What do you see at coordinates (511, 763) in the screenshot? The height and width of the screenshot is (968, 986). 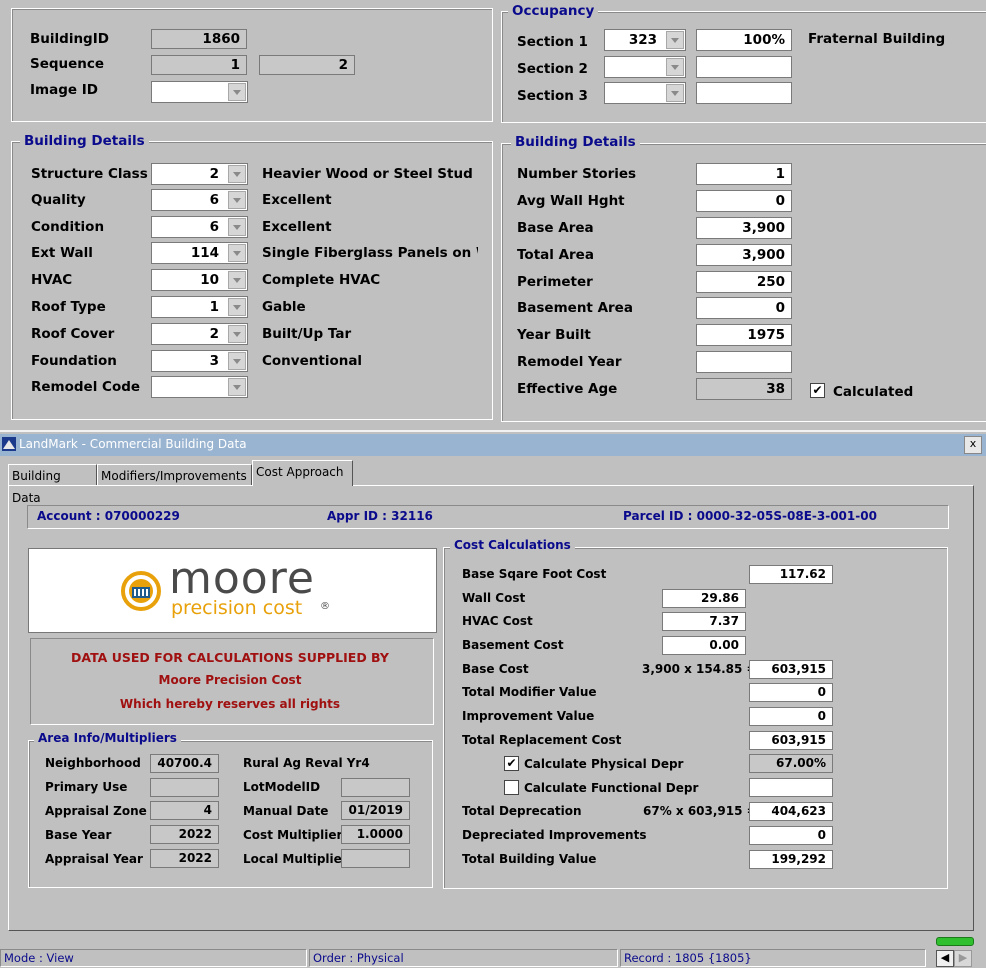 I see `physical-depr-checkbox: ✔` at bounding box center [511, 763].